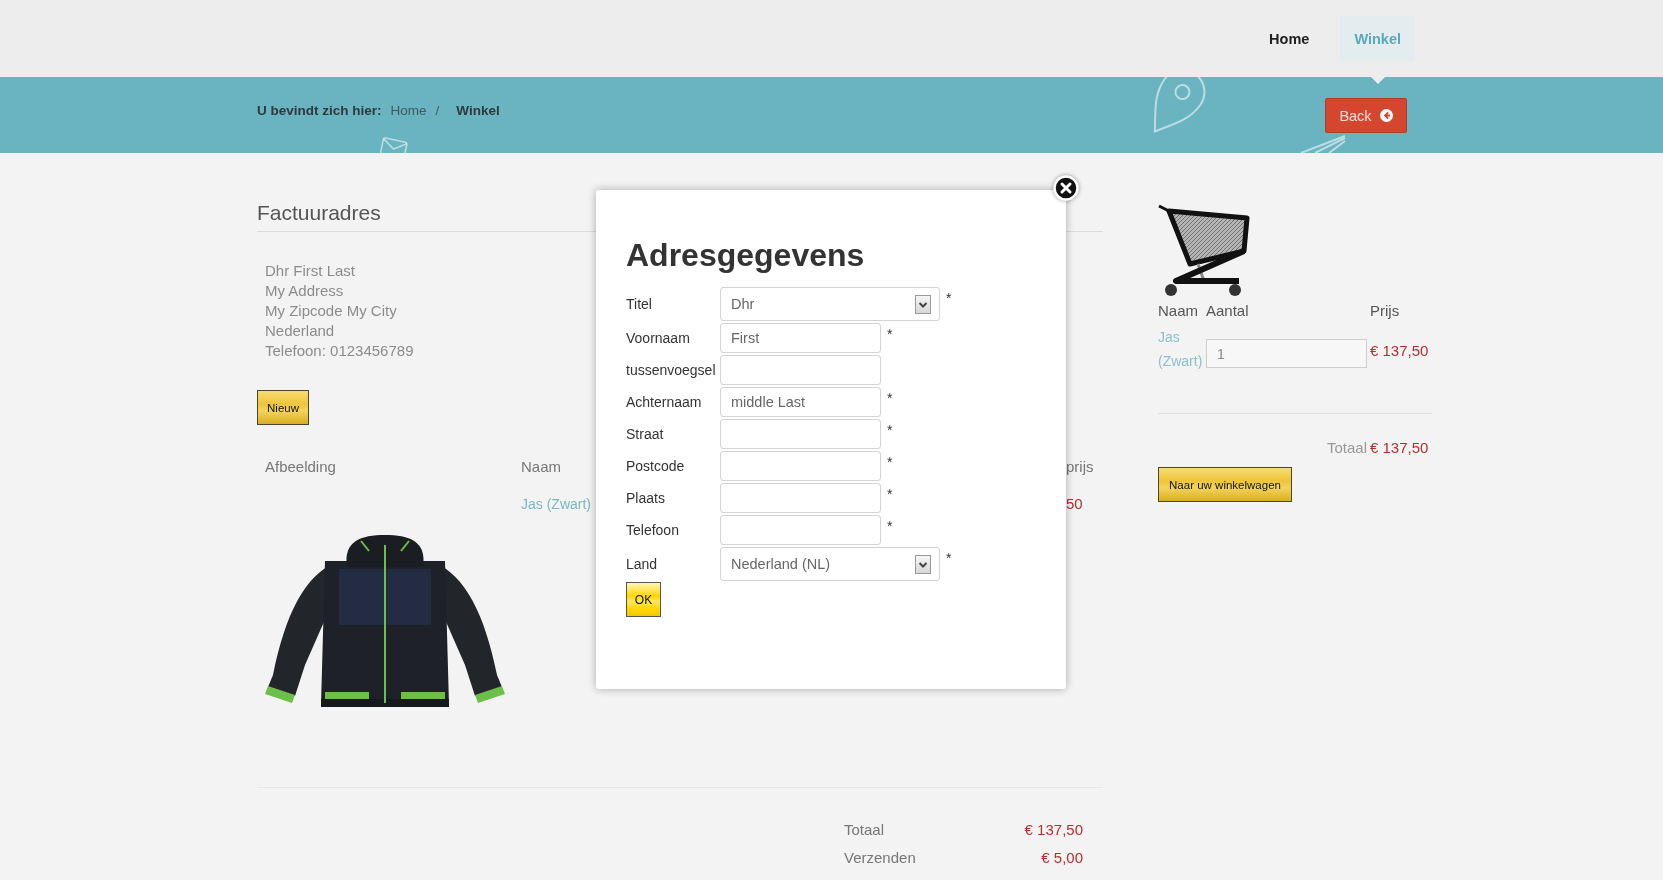 Image resolution: width=1663 pixels, height=880 pixels. Describe the element at coordinates (331, 311) in the screenshot. I see `address-line: My Zipcode My City` at that location.